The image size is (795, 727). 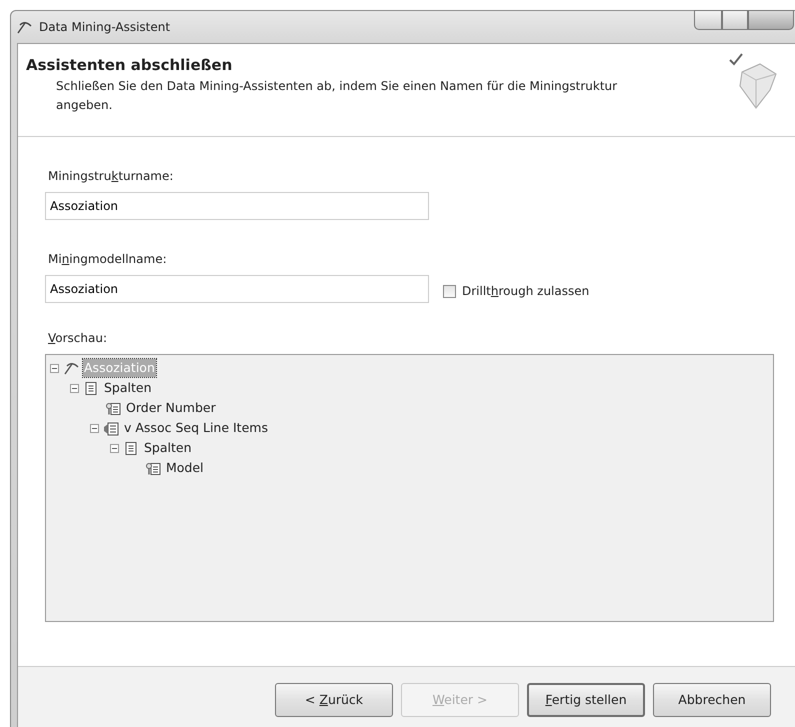 What do you see at coordinates (185, 468) in the screenshot?
I see `tree-item: Model` at bounding box center [185, 468].